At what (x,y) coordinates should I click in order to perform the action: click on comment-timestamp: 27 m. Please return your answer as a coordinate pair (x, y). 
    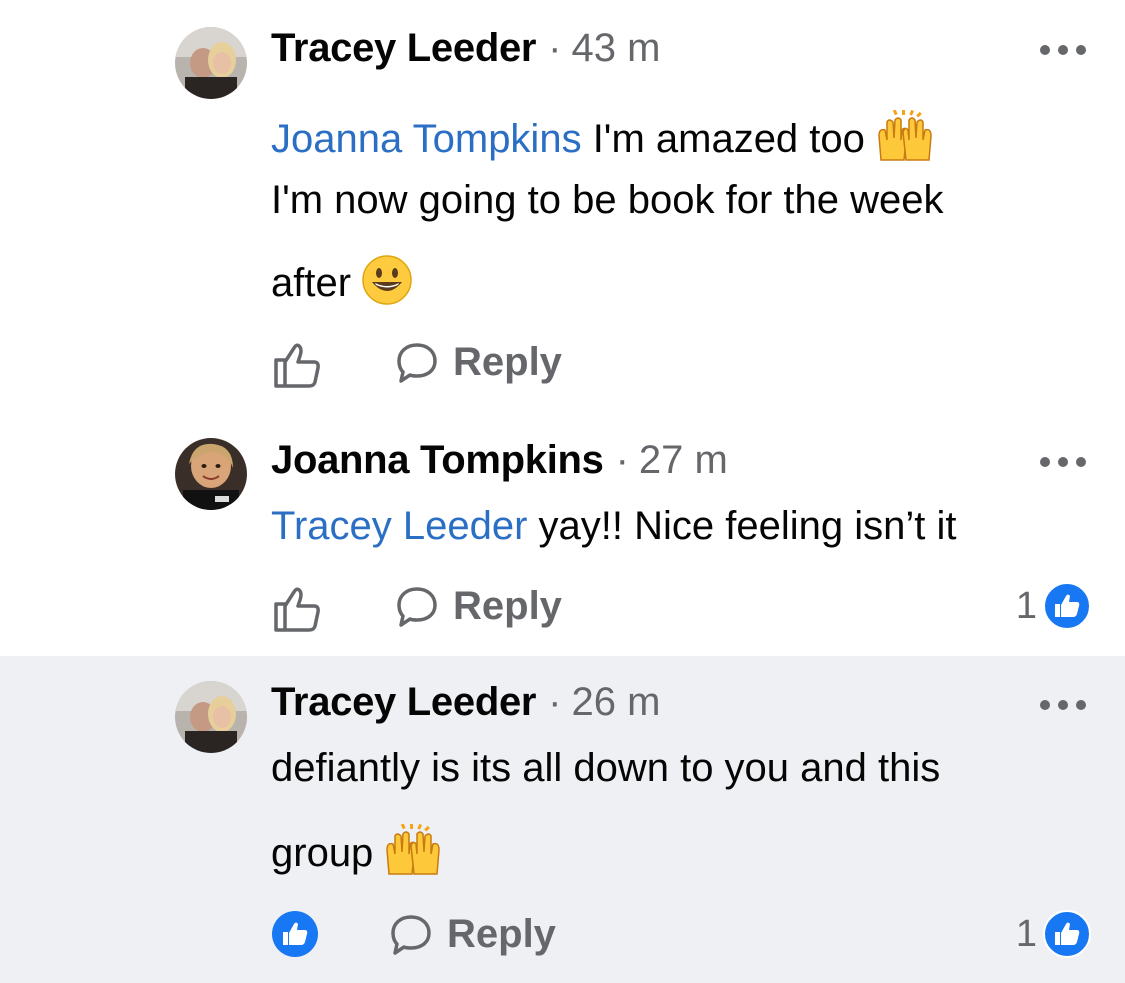
    Looking at the image, I should click on (683, 460).